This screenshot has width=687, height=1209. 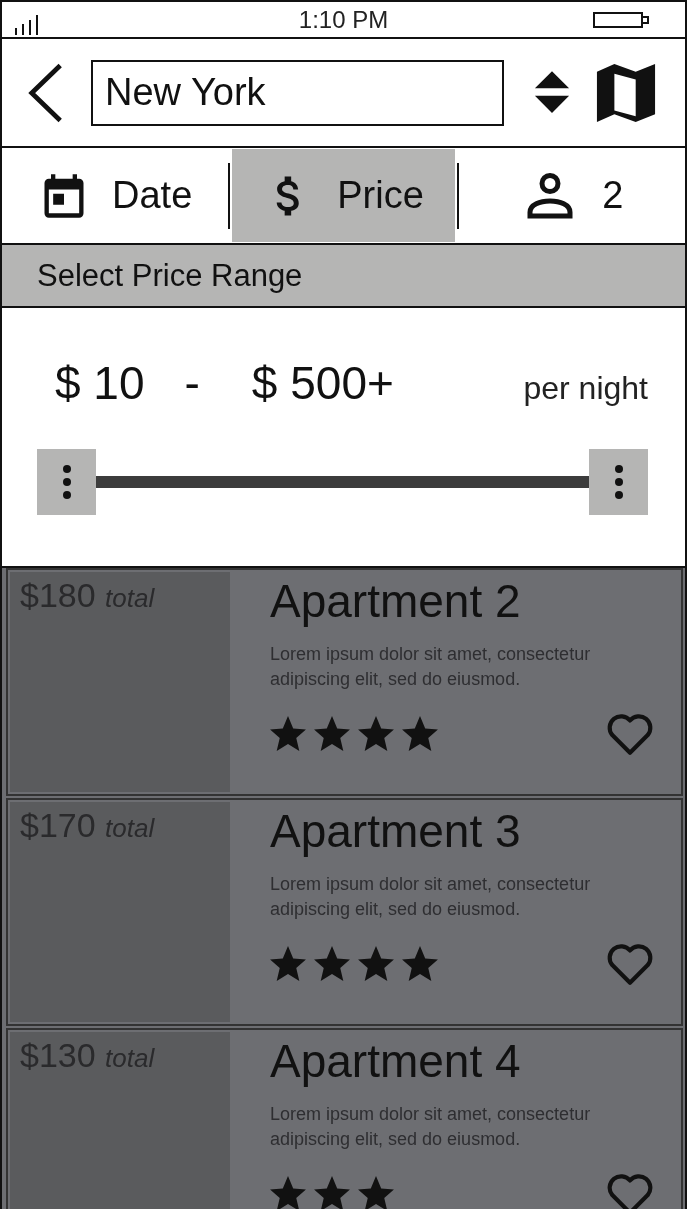 I want to click on battery-icon, so click(x=622, y=19).